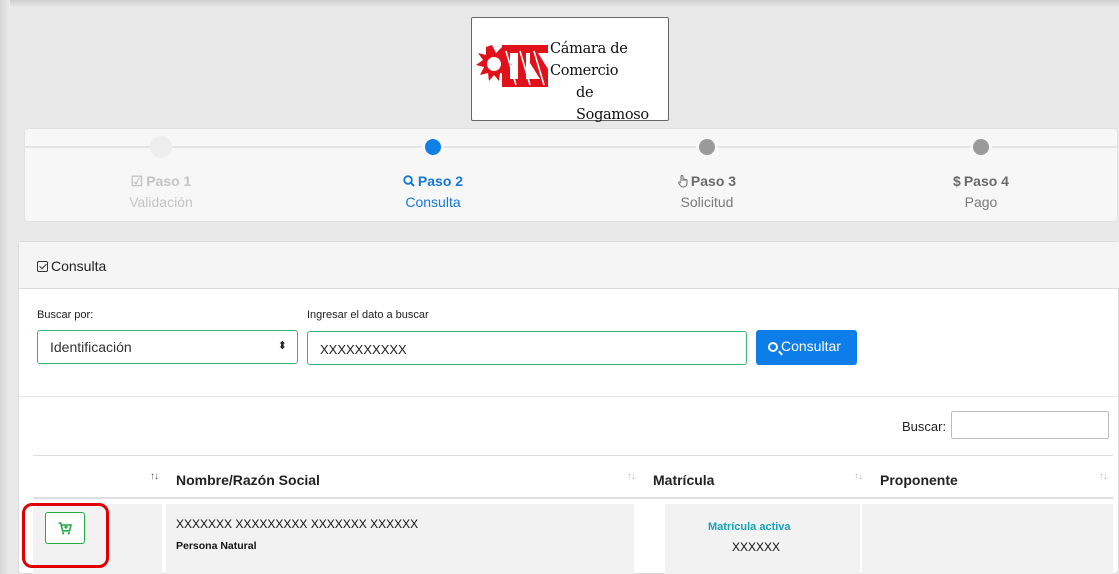  Describe the element at coordinates (707, 147) in the screenshot. I see `step-3-dot` at that location.